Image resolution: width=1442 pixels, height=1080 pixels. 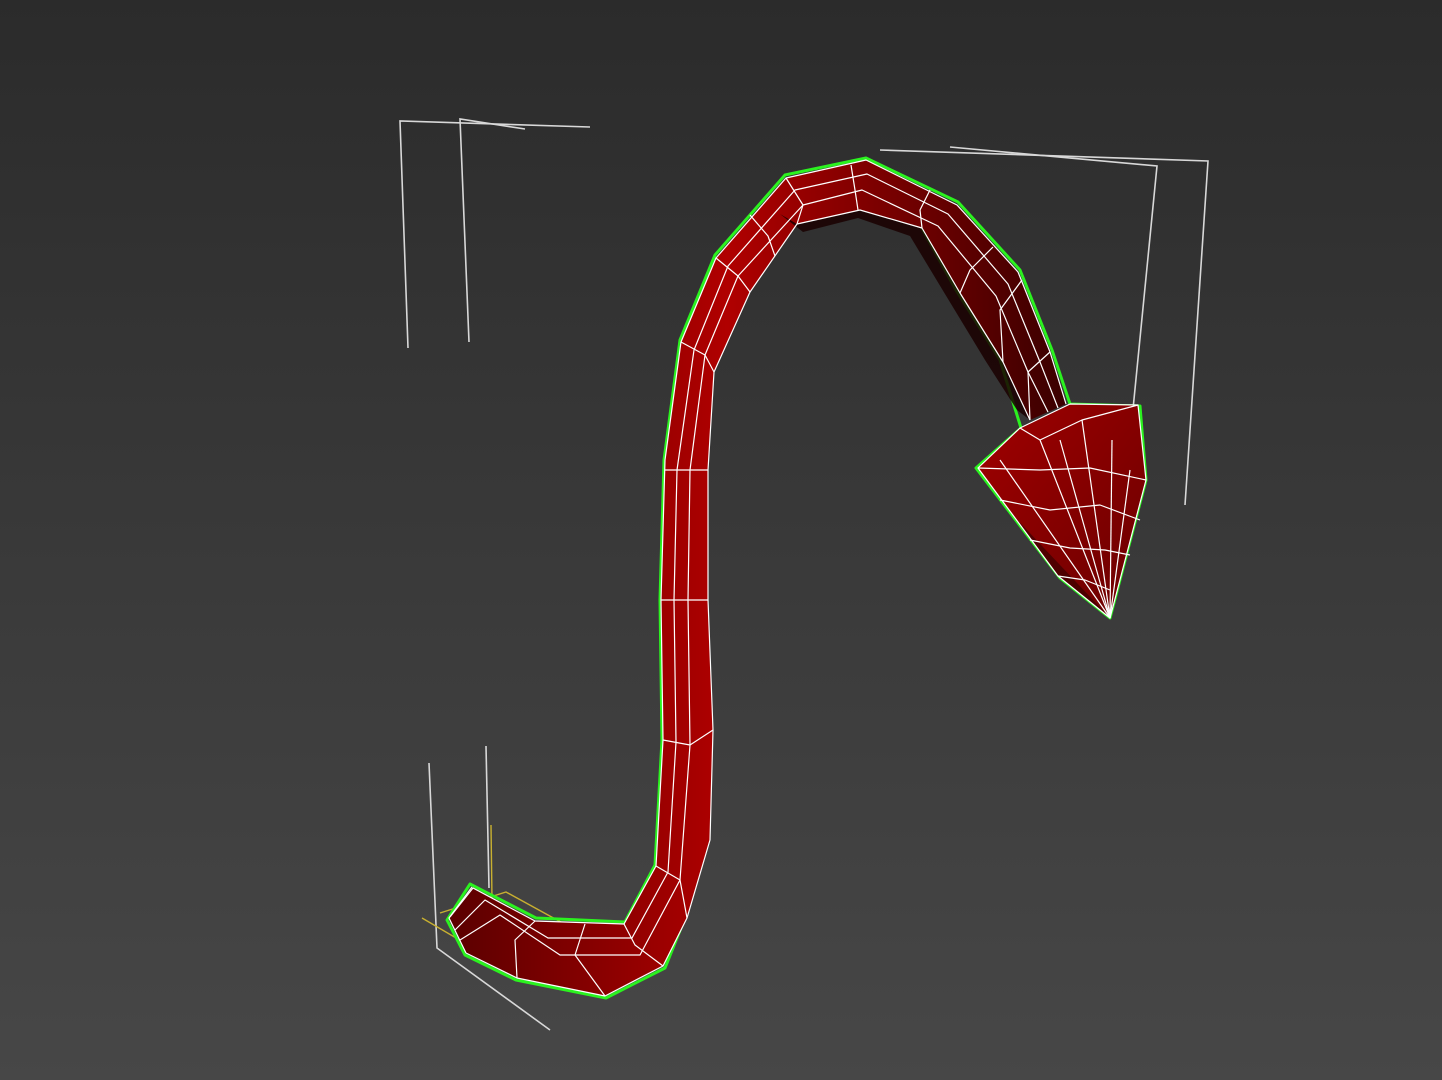 I want to click on tail-tip, so click(x=1062, y=511).